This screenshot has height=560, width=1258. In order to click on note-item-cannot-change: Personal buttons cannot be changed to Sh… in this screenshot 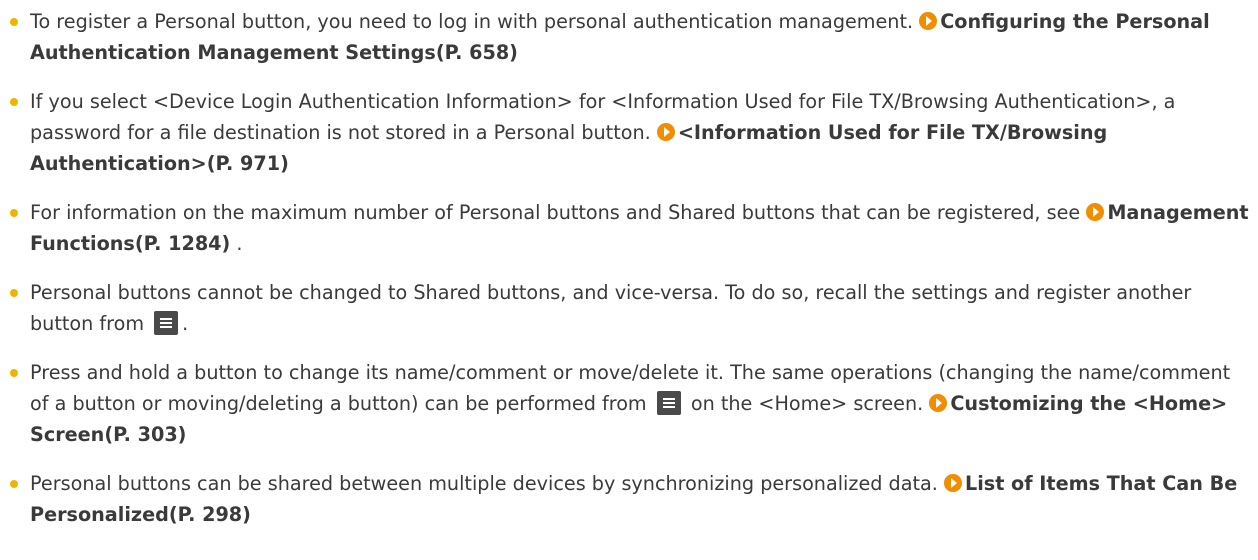, I will do `click(629, 308)`.